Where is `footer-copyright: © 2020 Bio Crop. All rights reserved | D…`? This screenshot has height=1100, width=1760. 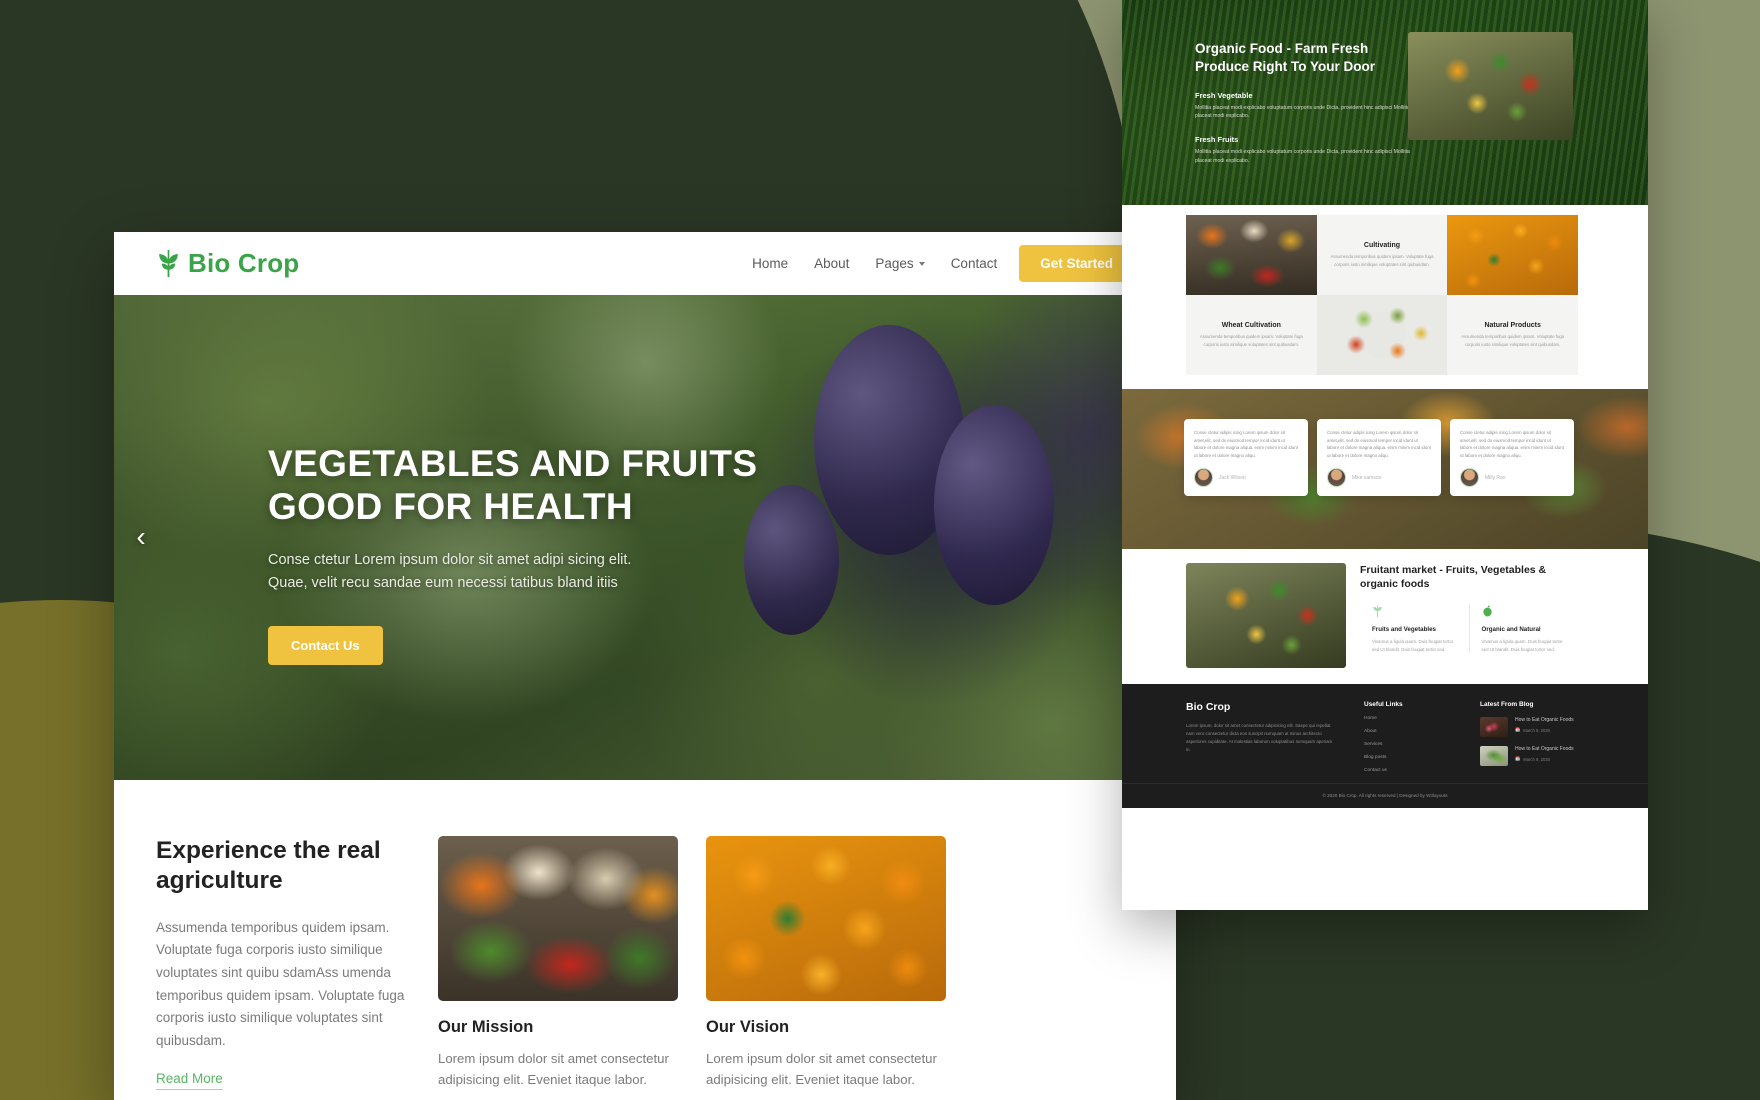
footer-copyright: © 2020 Bio Crop. All rights reserved | D… is located at coordinates (1385, 795).